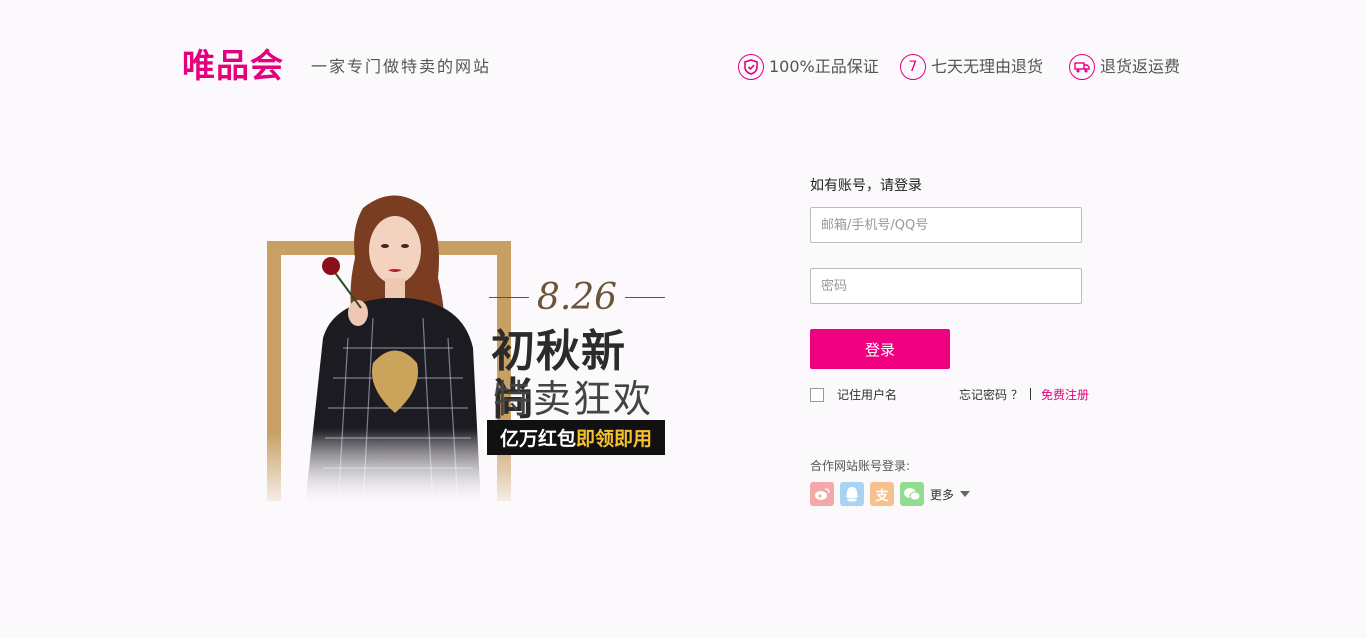 This screenshot has height=638, width=1366. What do you see at coordinates (882, 494) in the screenshot?
I see `alipay-icon: 支` at bounding box center [882, 494].